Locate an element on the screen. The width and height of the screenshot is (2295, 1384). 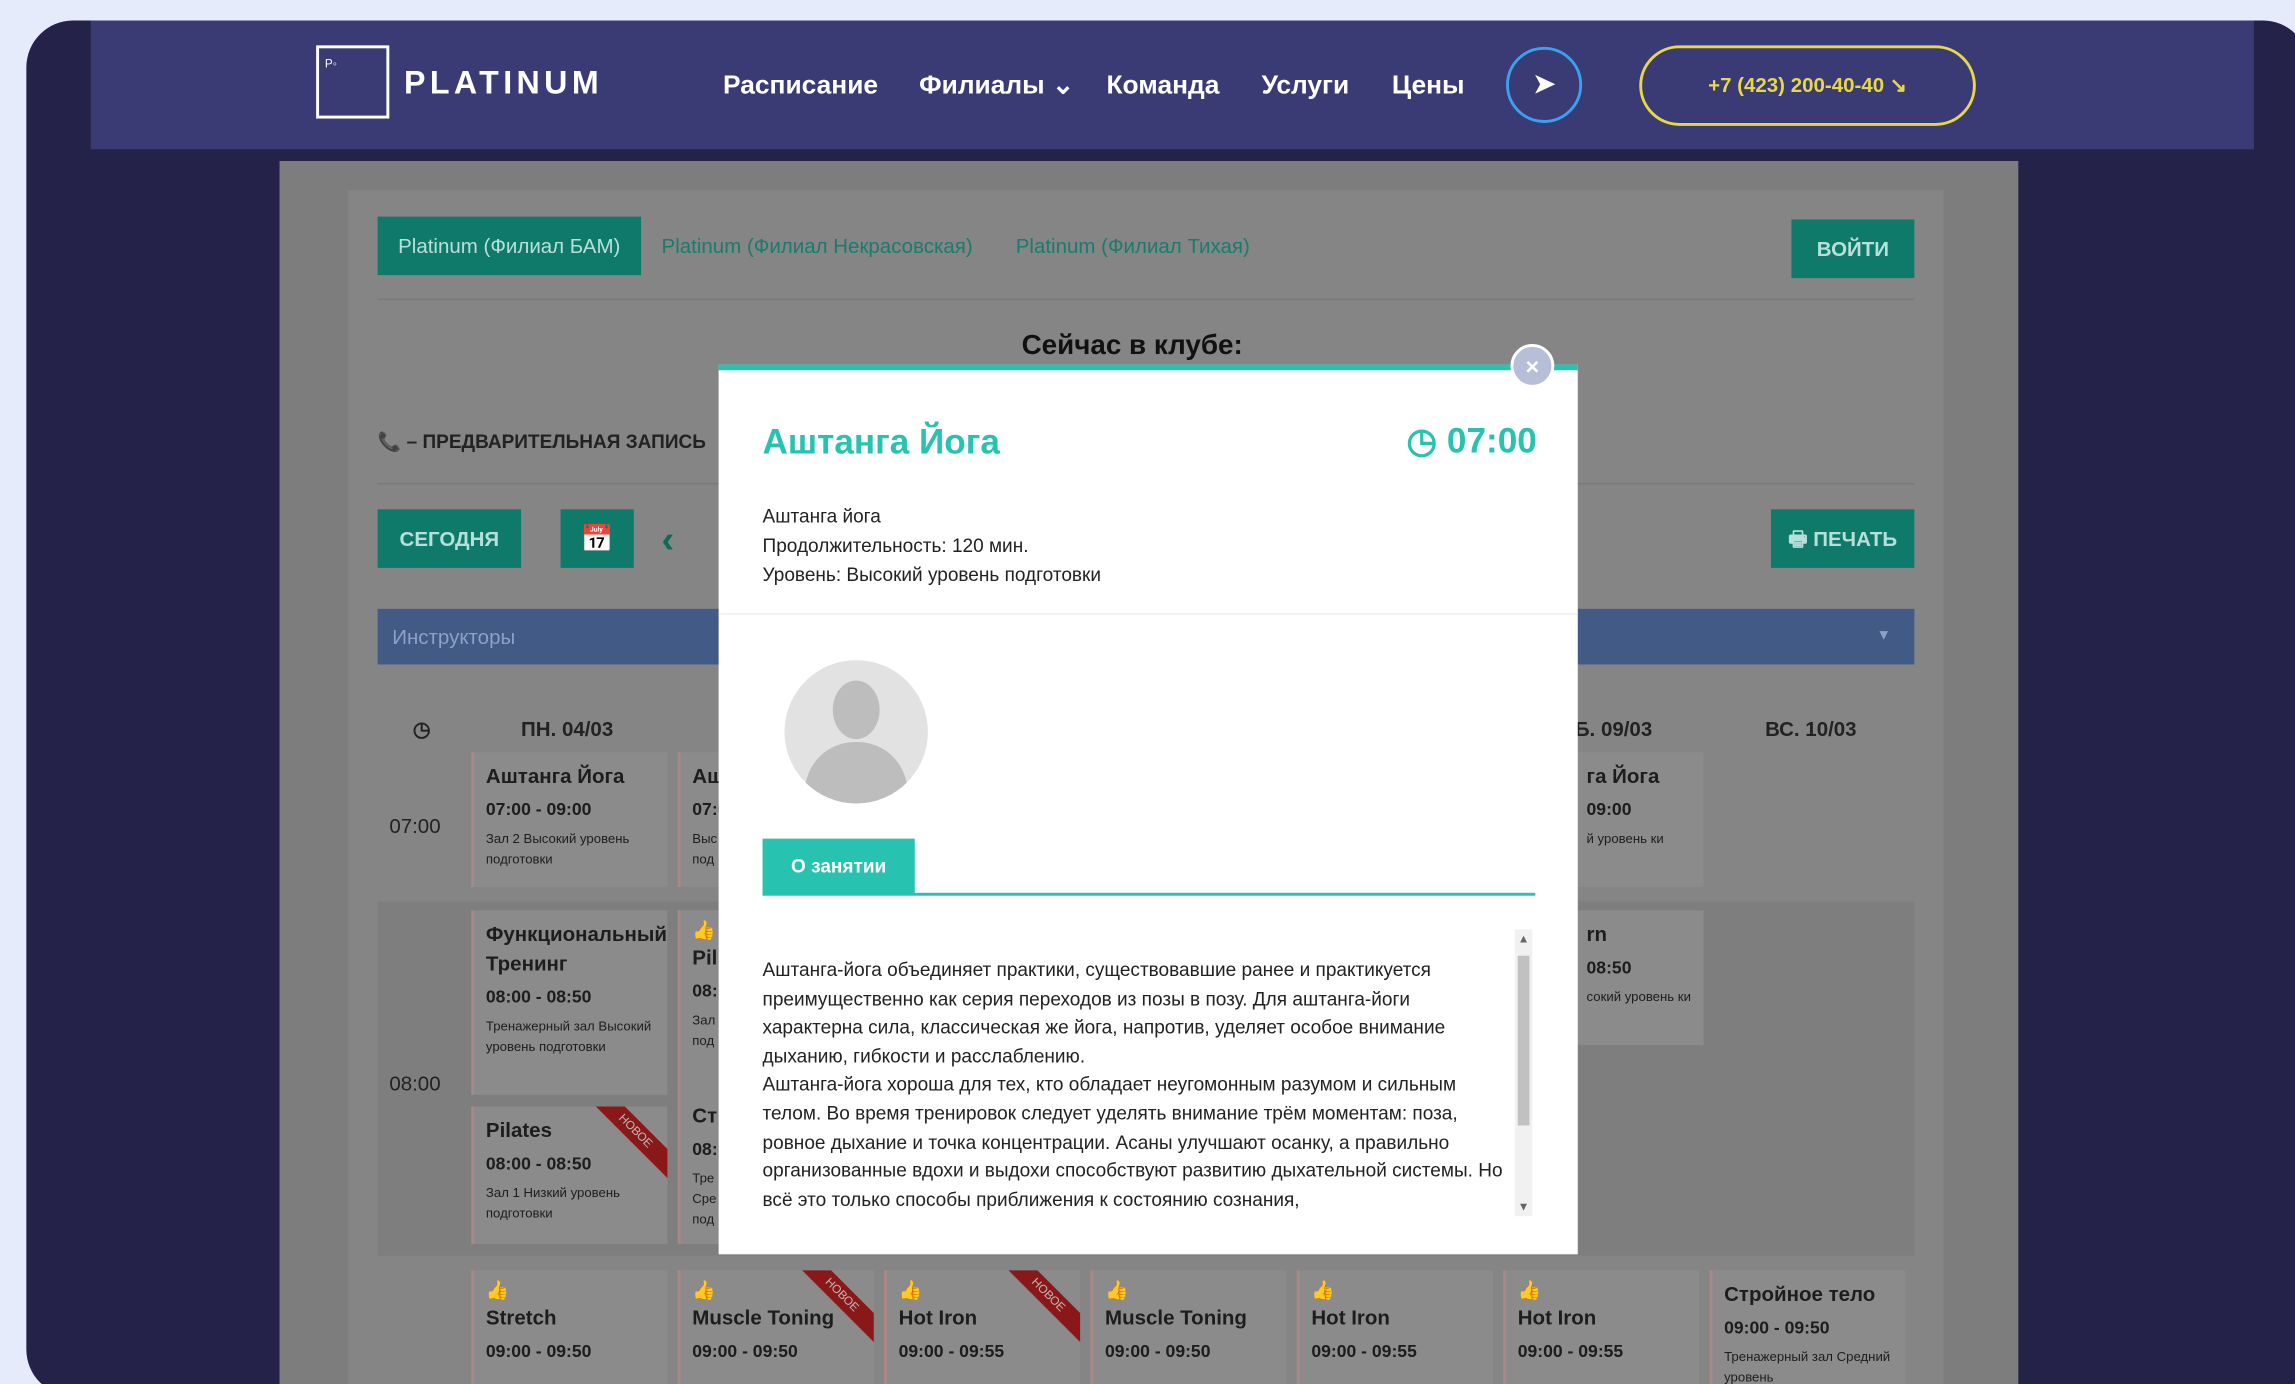
clock-icon: ◷ is located at coordinates (421, 729).